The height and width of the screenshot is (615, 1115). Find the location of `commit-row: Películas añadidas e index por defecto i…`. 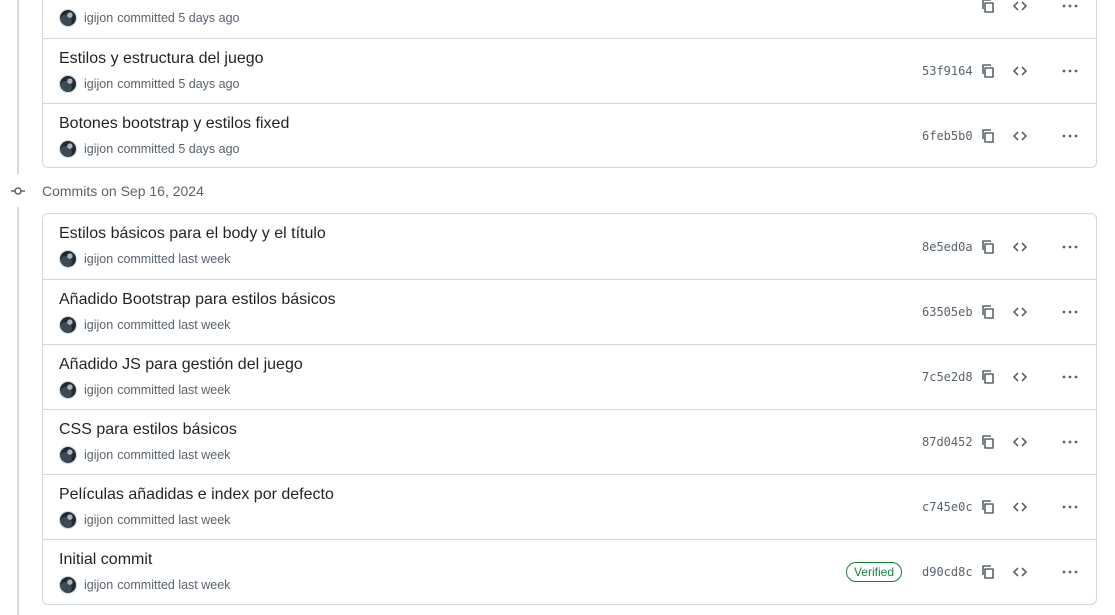

commit-row: Películas añadidas e index por defecto i… is located at coordinates (569, 506).